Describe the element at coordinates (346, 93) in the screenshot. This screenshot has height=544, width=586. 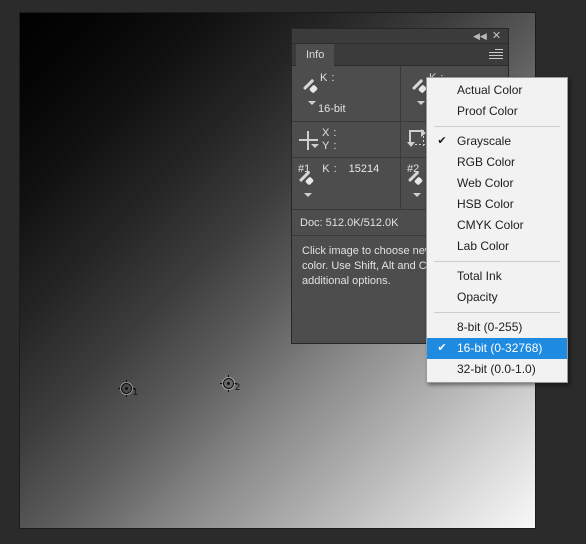
I see `readout-cell-primary: K : 16-bit` at that location.